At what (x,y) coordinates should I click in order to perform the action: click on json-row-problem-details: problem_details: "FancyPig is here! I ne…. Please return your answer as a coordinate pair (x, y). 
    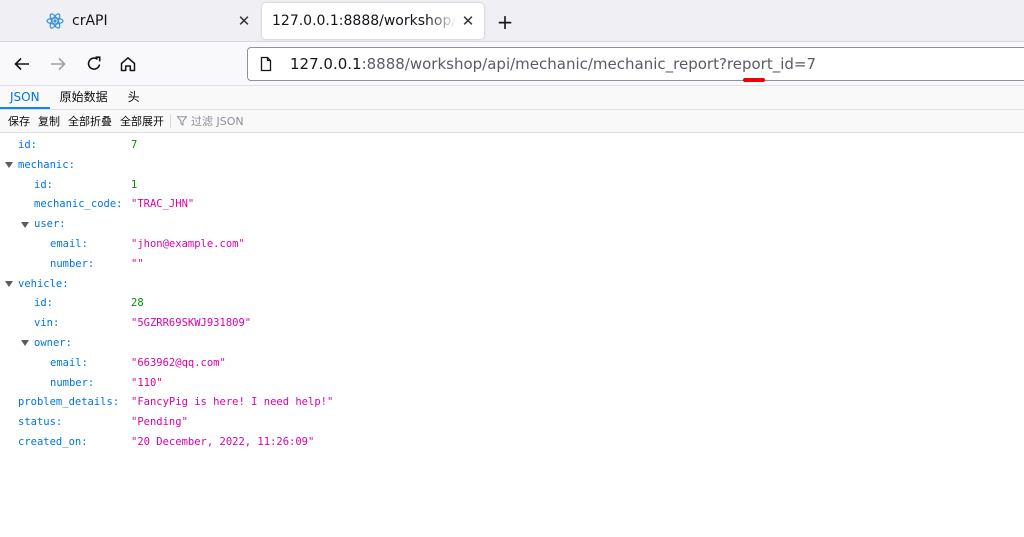
    Looking at the image, I should click on (512, 403).